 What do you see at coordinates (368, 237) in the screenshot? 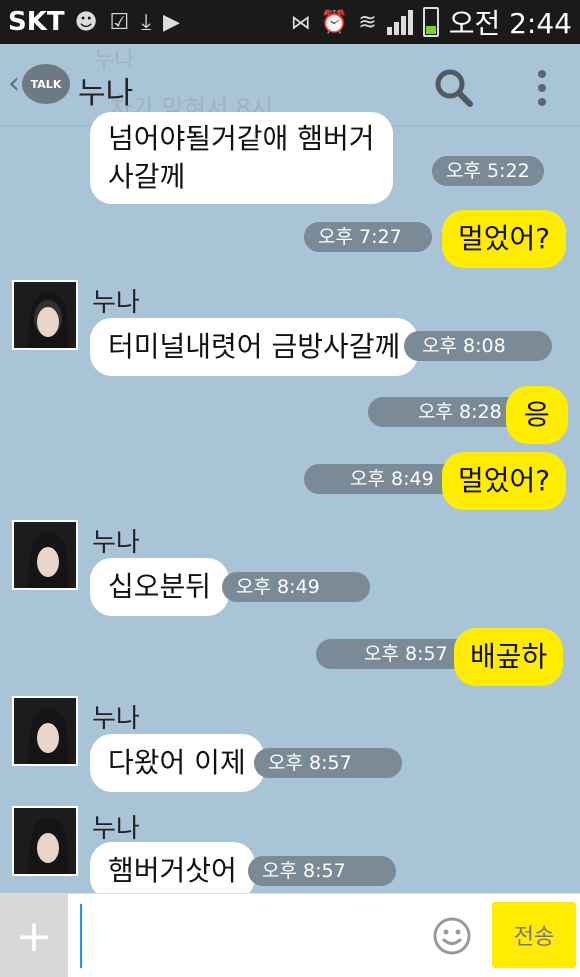
I see `message-time: 오후 7:27` at bounding box center [368, 237].